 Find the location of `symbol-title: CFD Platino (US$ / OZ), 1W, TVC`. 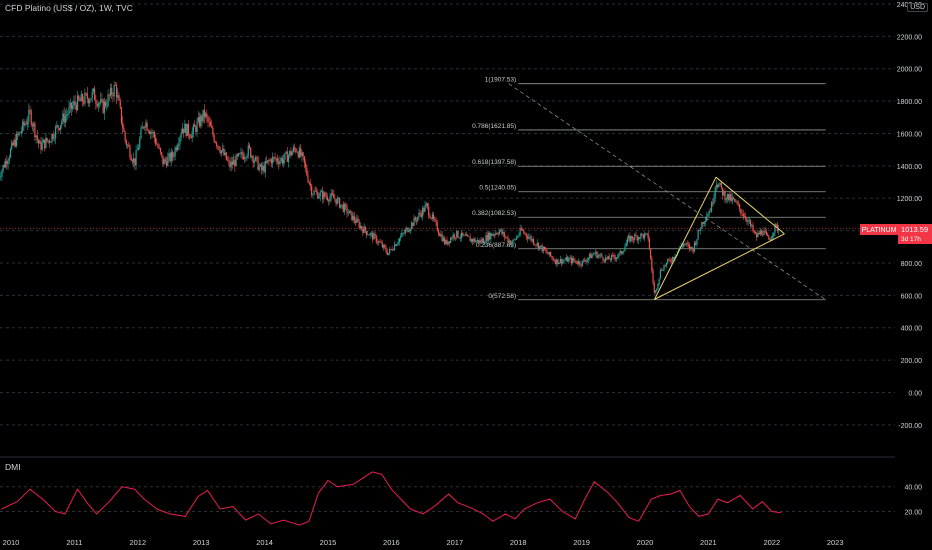

symbol-title: CFD Platino (US$ / OZ), 1W, TVC is located at coordinates (69, 8).